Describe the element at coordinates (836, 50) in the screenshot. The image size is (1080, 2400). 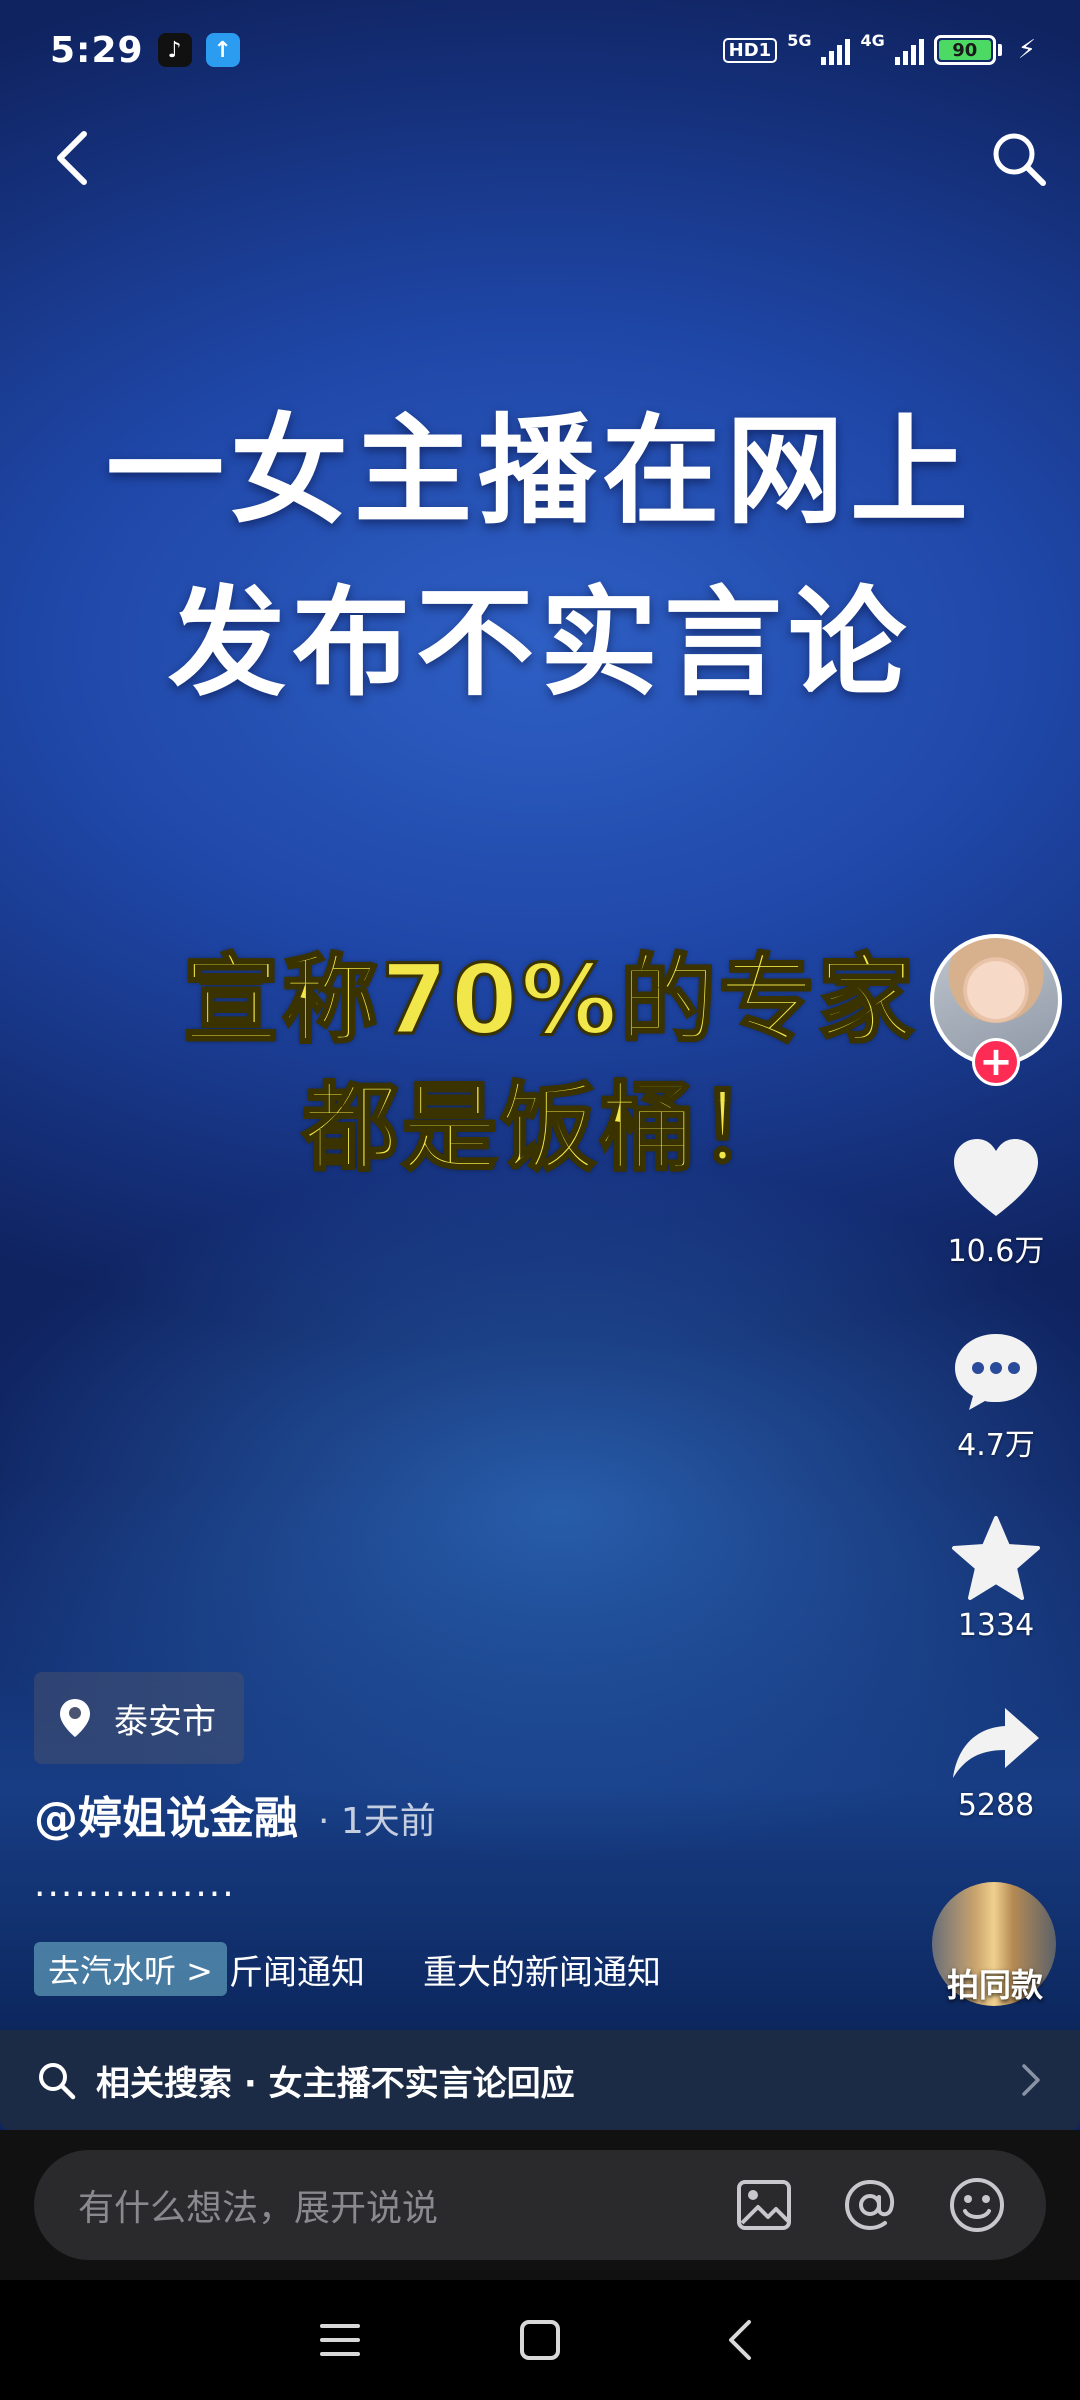
I see `signal-5g-icon` at that location.